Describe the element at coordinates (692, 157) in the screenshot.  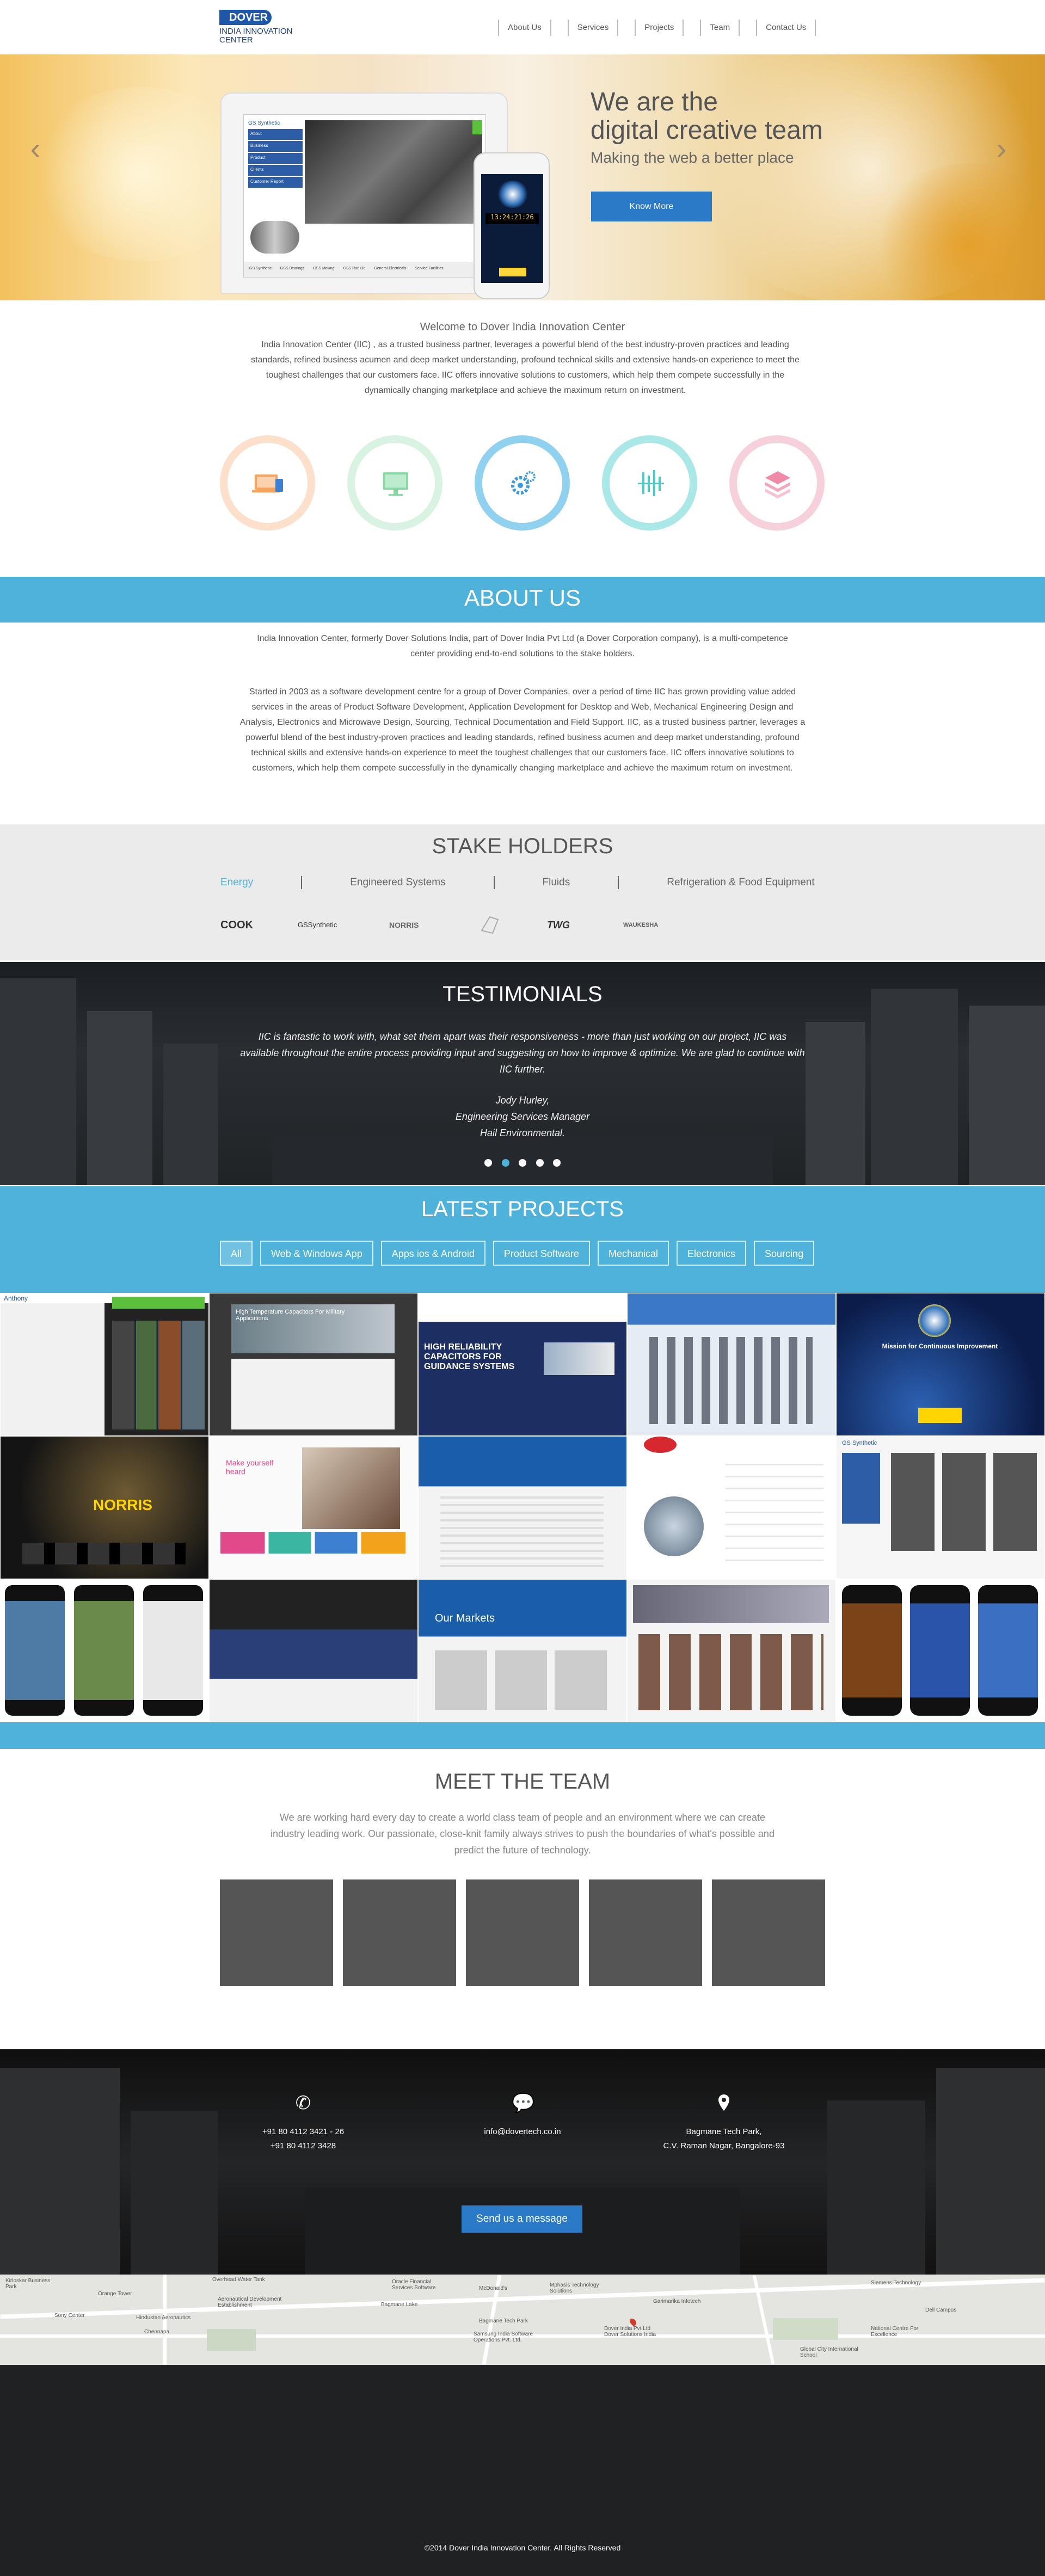
I see `hero-subtitle: Making the web a better place` at that location.